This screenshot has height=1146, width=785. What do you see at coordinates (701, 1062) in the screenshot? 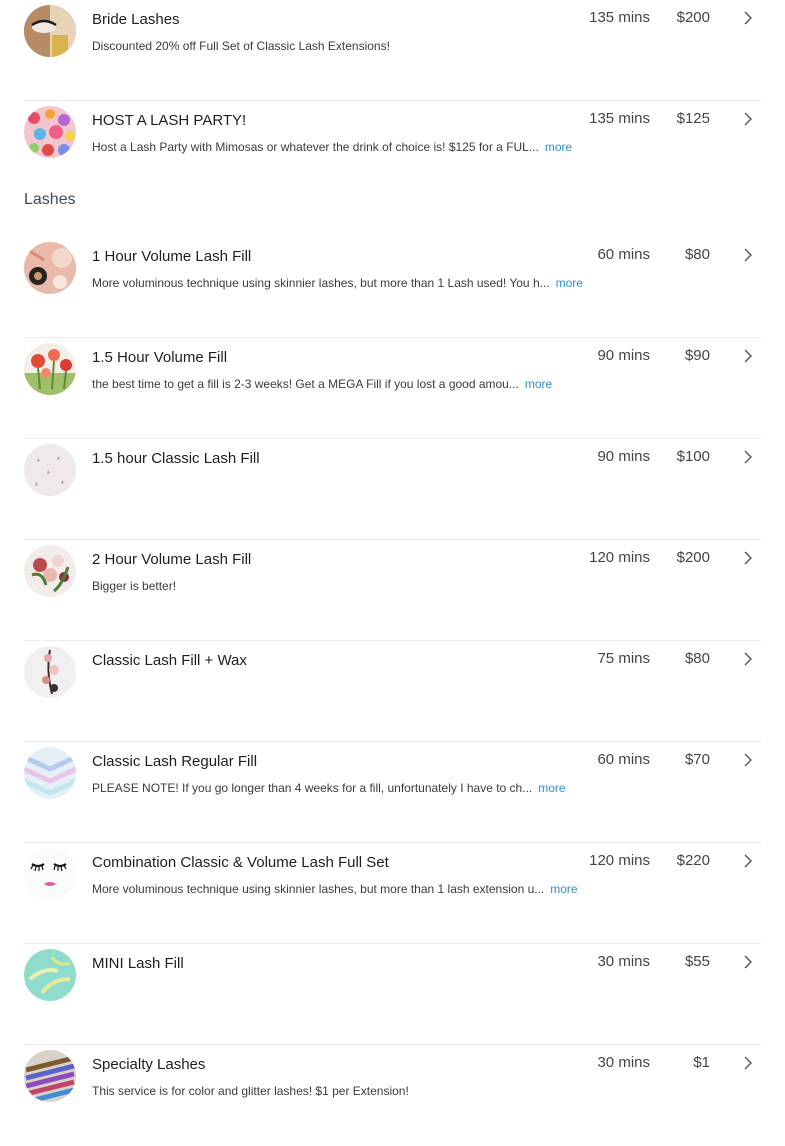
I see `service-price: $1` at bounding box center [701, 1062].